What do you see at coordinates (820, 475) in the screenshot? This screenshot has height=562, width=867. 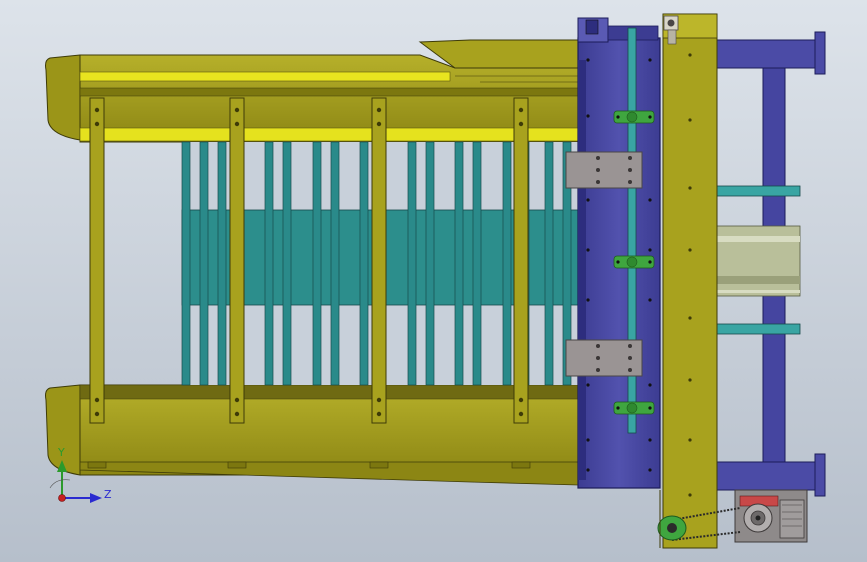 I see `bottom-flange` at bounding box center [820, 475].